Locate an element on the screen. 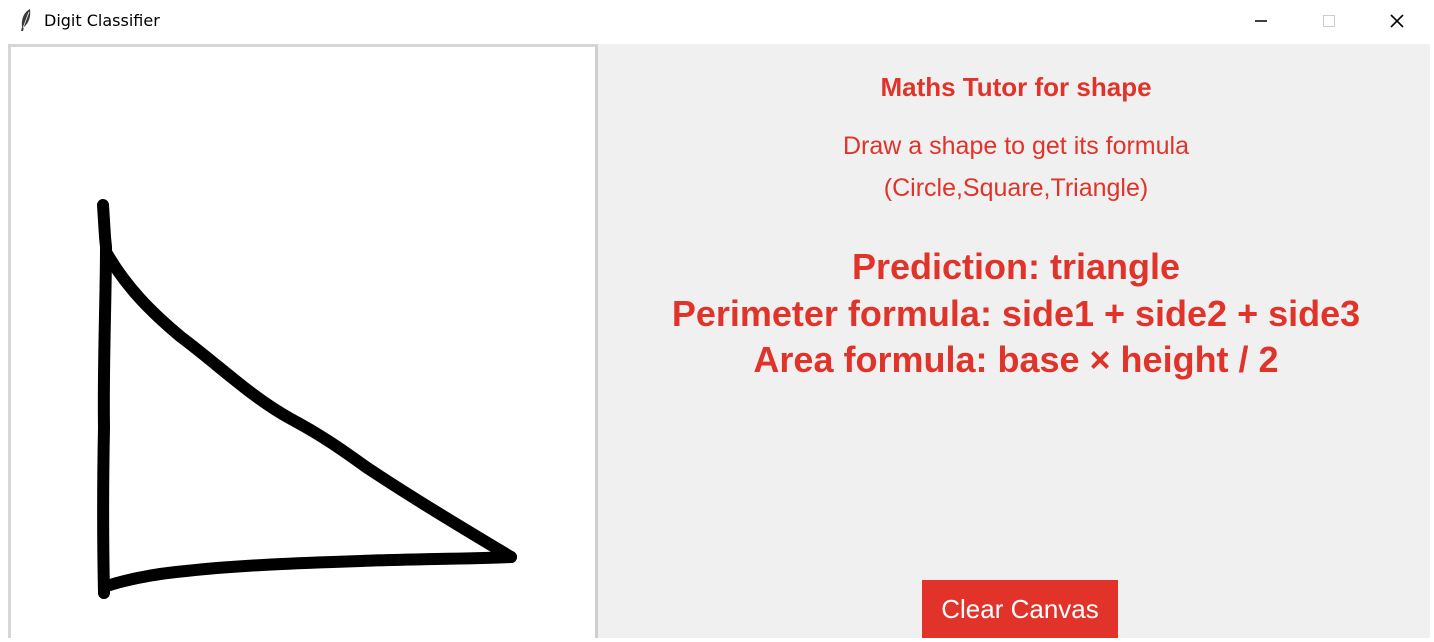 This screenshot has height=642, width=1434. window-title: Digit Classifier is located at coordinates (102, 20).